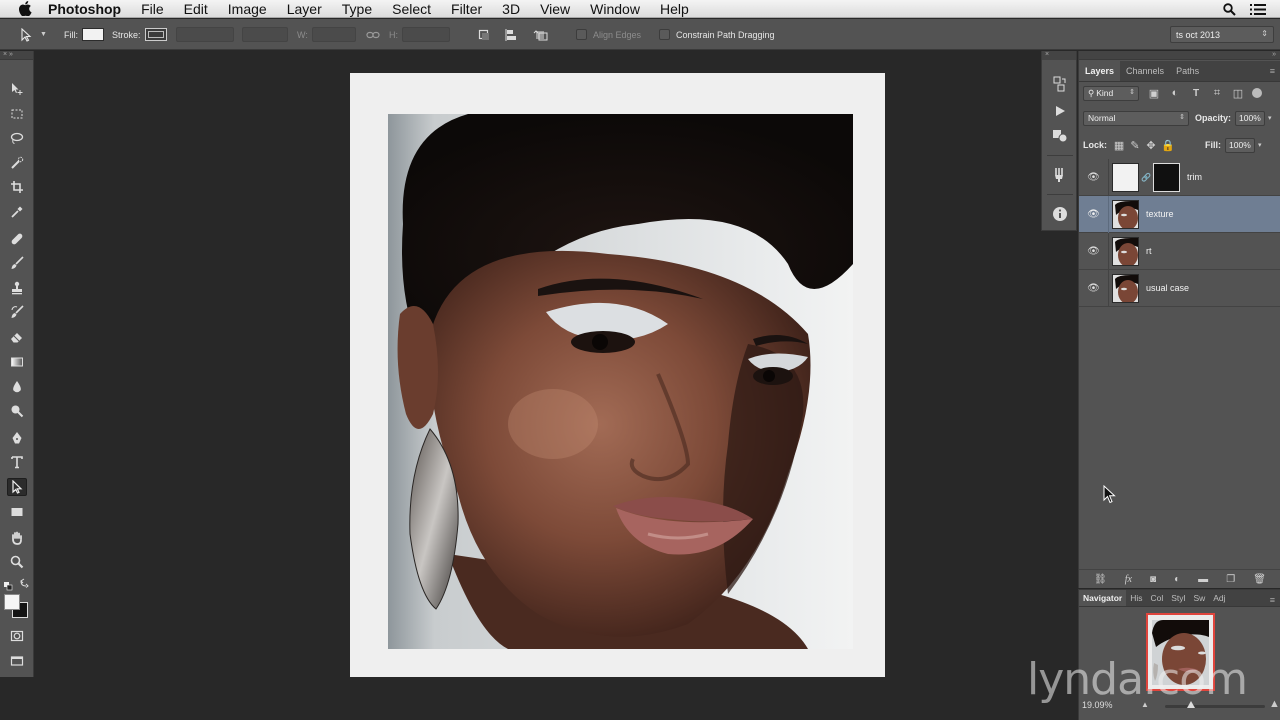 The height and width of the screenshot is (720, 1280). What do you see at coordinates (1272, 71) in the screenshot?
I see `panel-menu-icon: ≡` at bounding box center [1272, 71].